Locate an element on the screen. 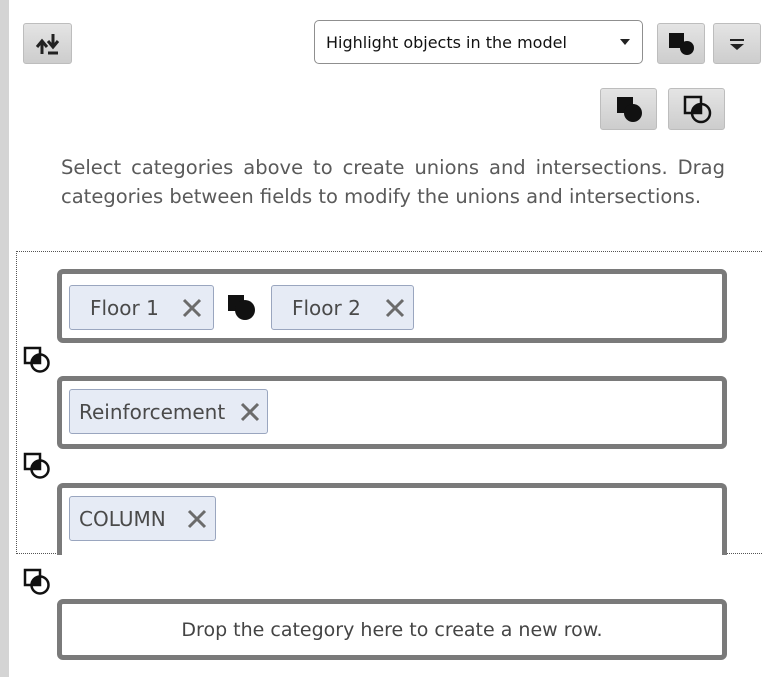  union-button is located at coordinates (628, 109).